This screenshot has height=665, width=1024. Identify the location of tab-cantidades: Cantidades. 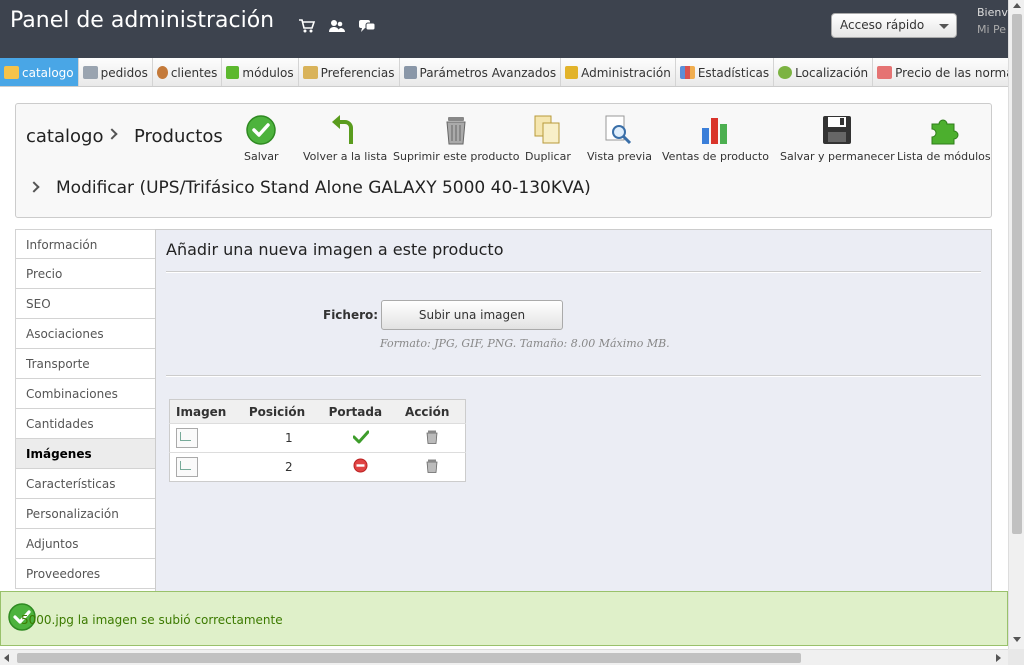
(85, 424).